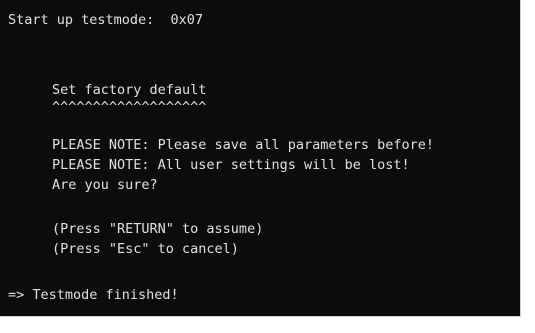 Image resolution: width=535 pixels, height=333 pixels. Describe the element at coordinates (129, 90) in the screenshot. I see `heading-line: Set factory default` at that location.